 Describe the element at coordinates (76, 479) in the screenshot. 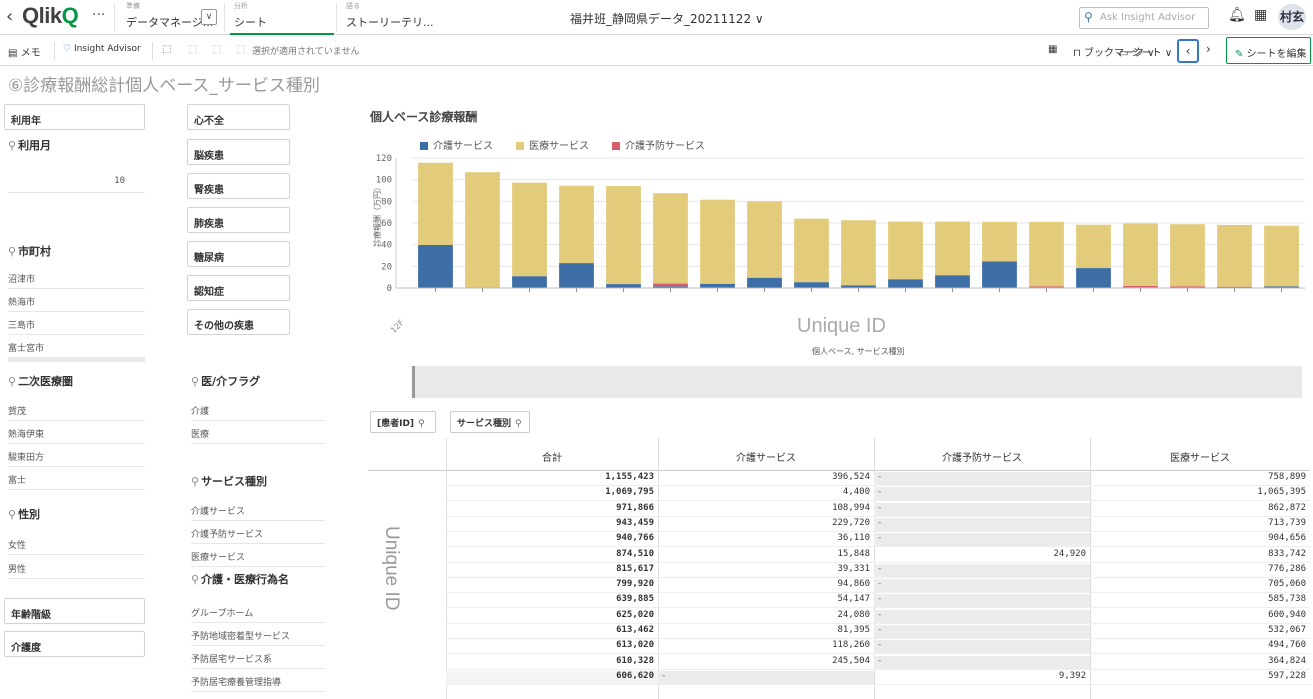

I see `list-item: 富士` at that location.